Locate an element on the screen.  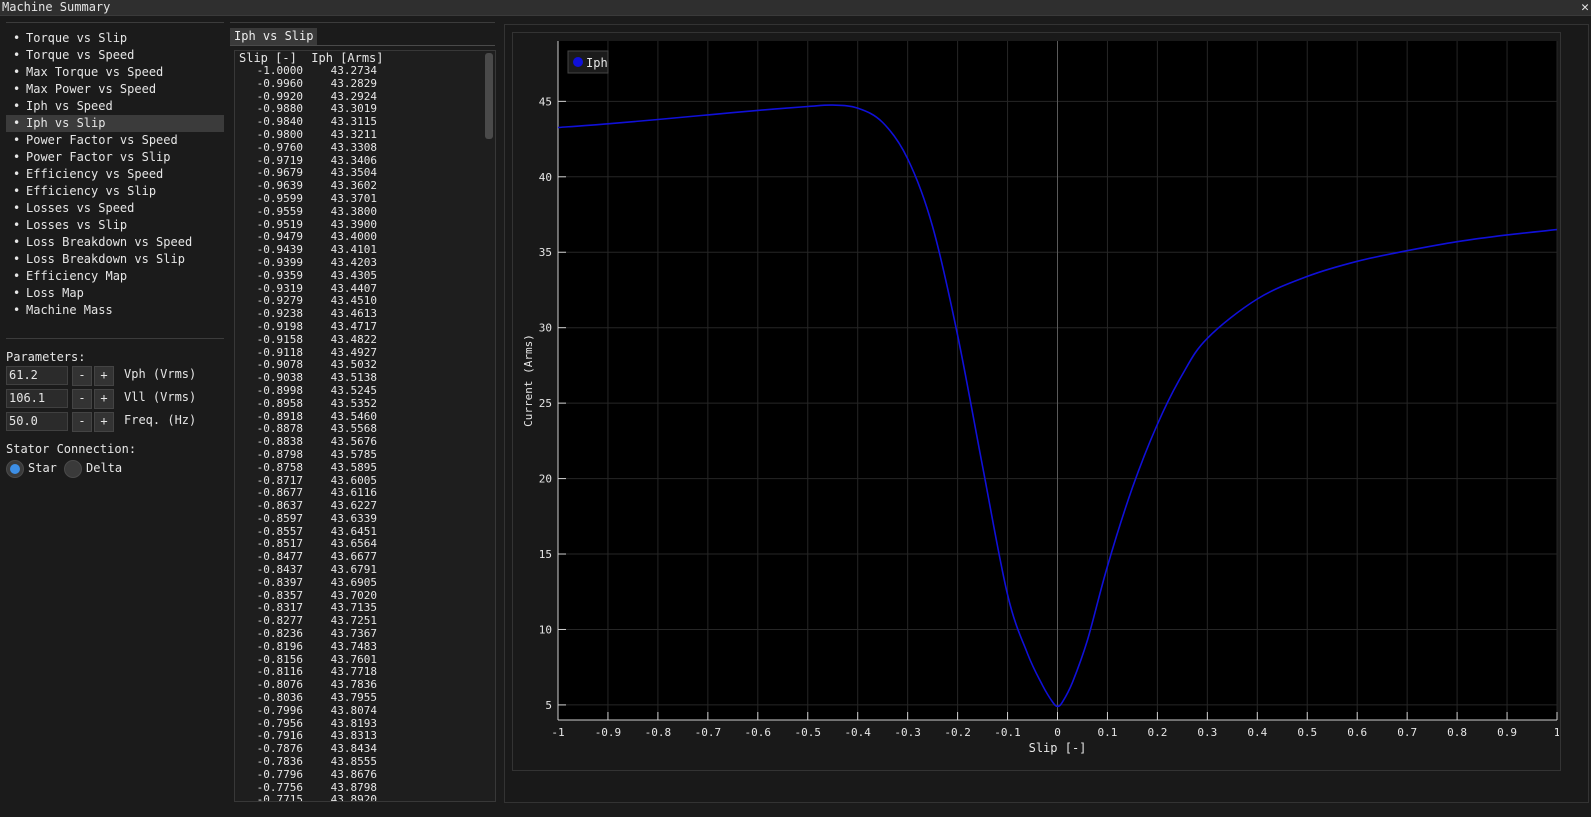
cell-slip: -0.9399 is located at coordinates (279, 262).